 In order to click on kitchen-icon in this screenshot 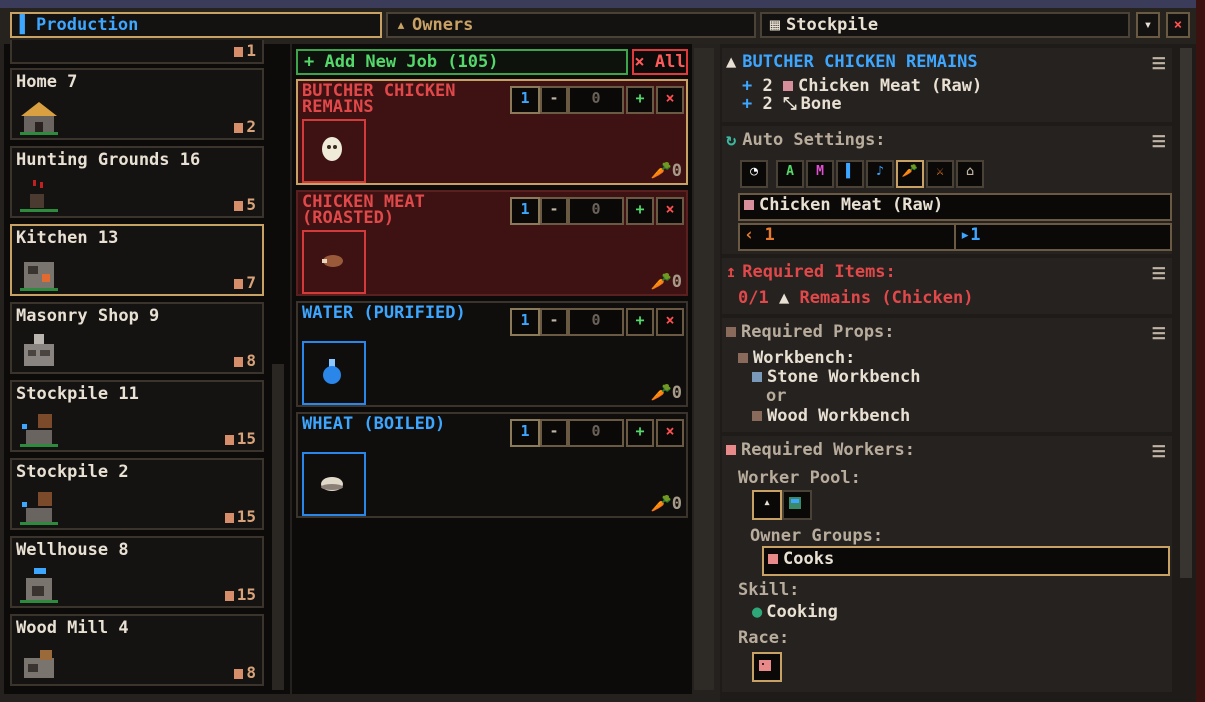, I will do `click(39, 276)`.